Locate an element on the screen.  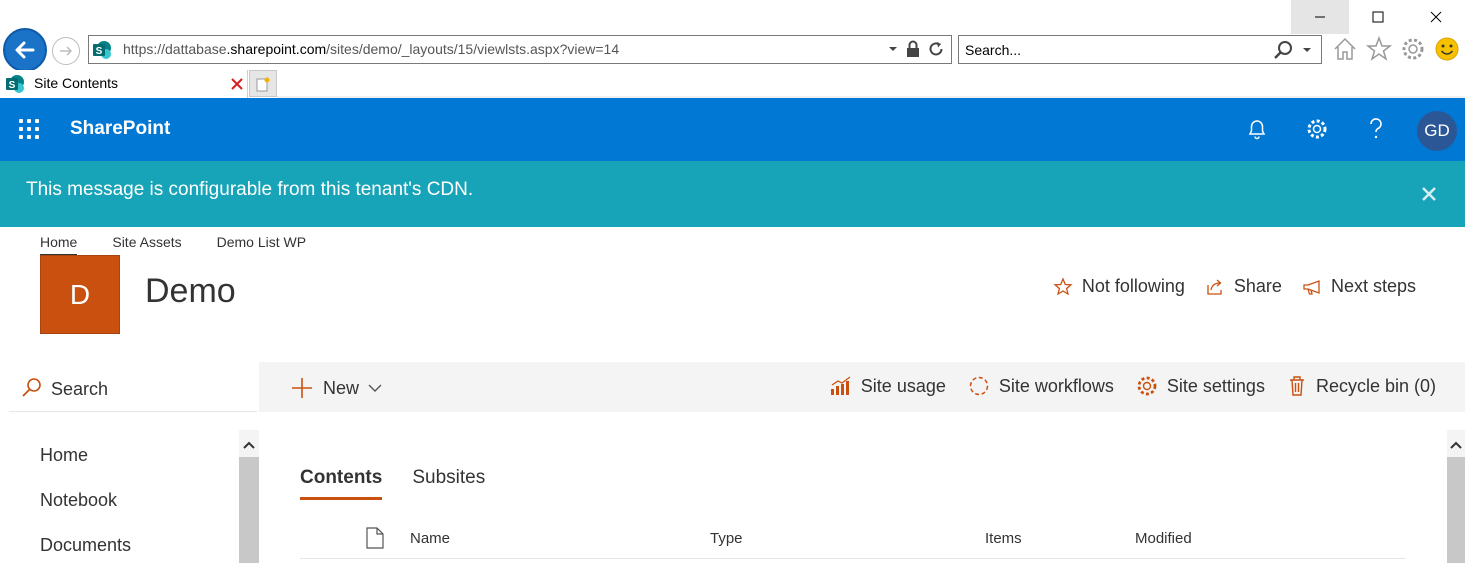
site-settings-button: Site settings is located at coordinates (1200, 386).